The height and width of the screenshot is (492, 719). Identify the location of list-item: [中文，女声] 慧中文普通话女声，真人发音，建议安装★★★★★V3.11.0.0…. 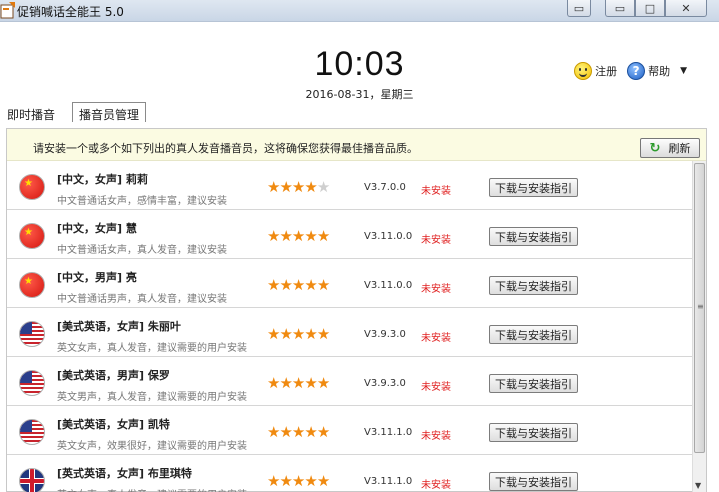
(350, 234).